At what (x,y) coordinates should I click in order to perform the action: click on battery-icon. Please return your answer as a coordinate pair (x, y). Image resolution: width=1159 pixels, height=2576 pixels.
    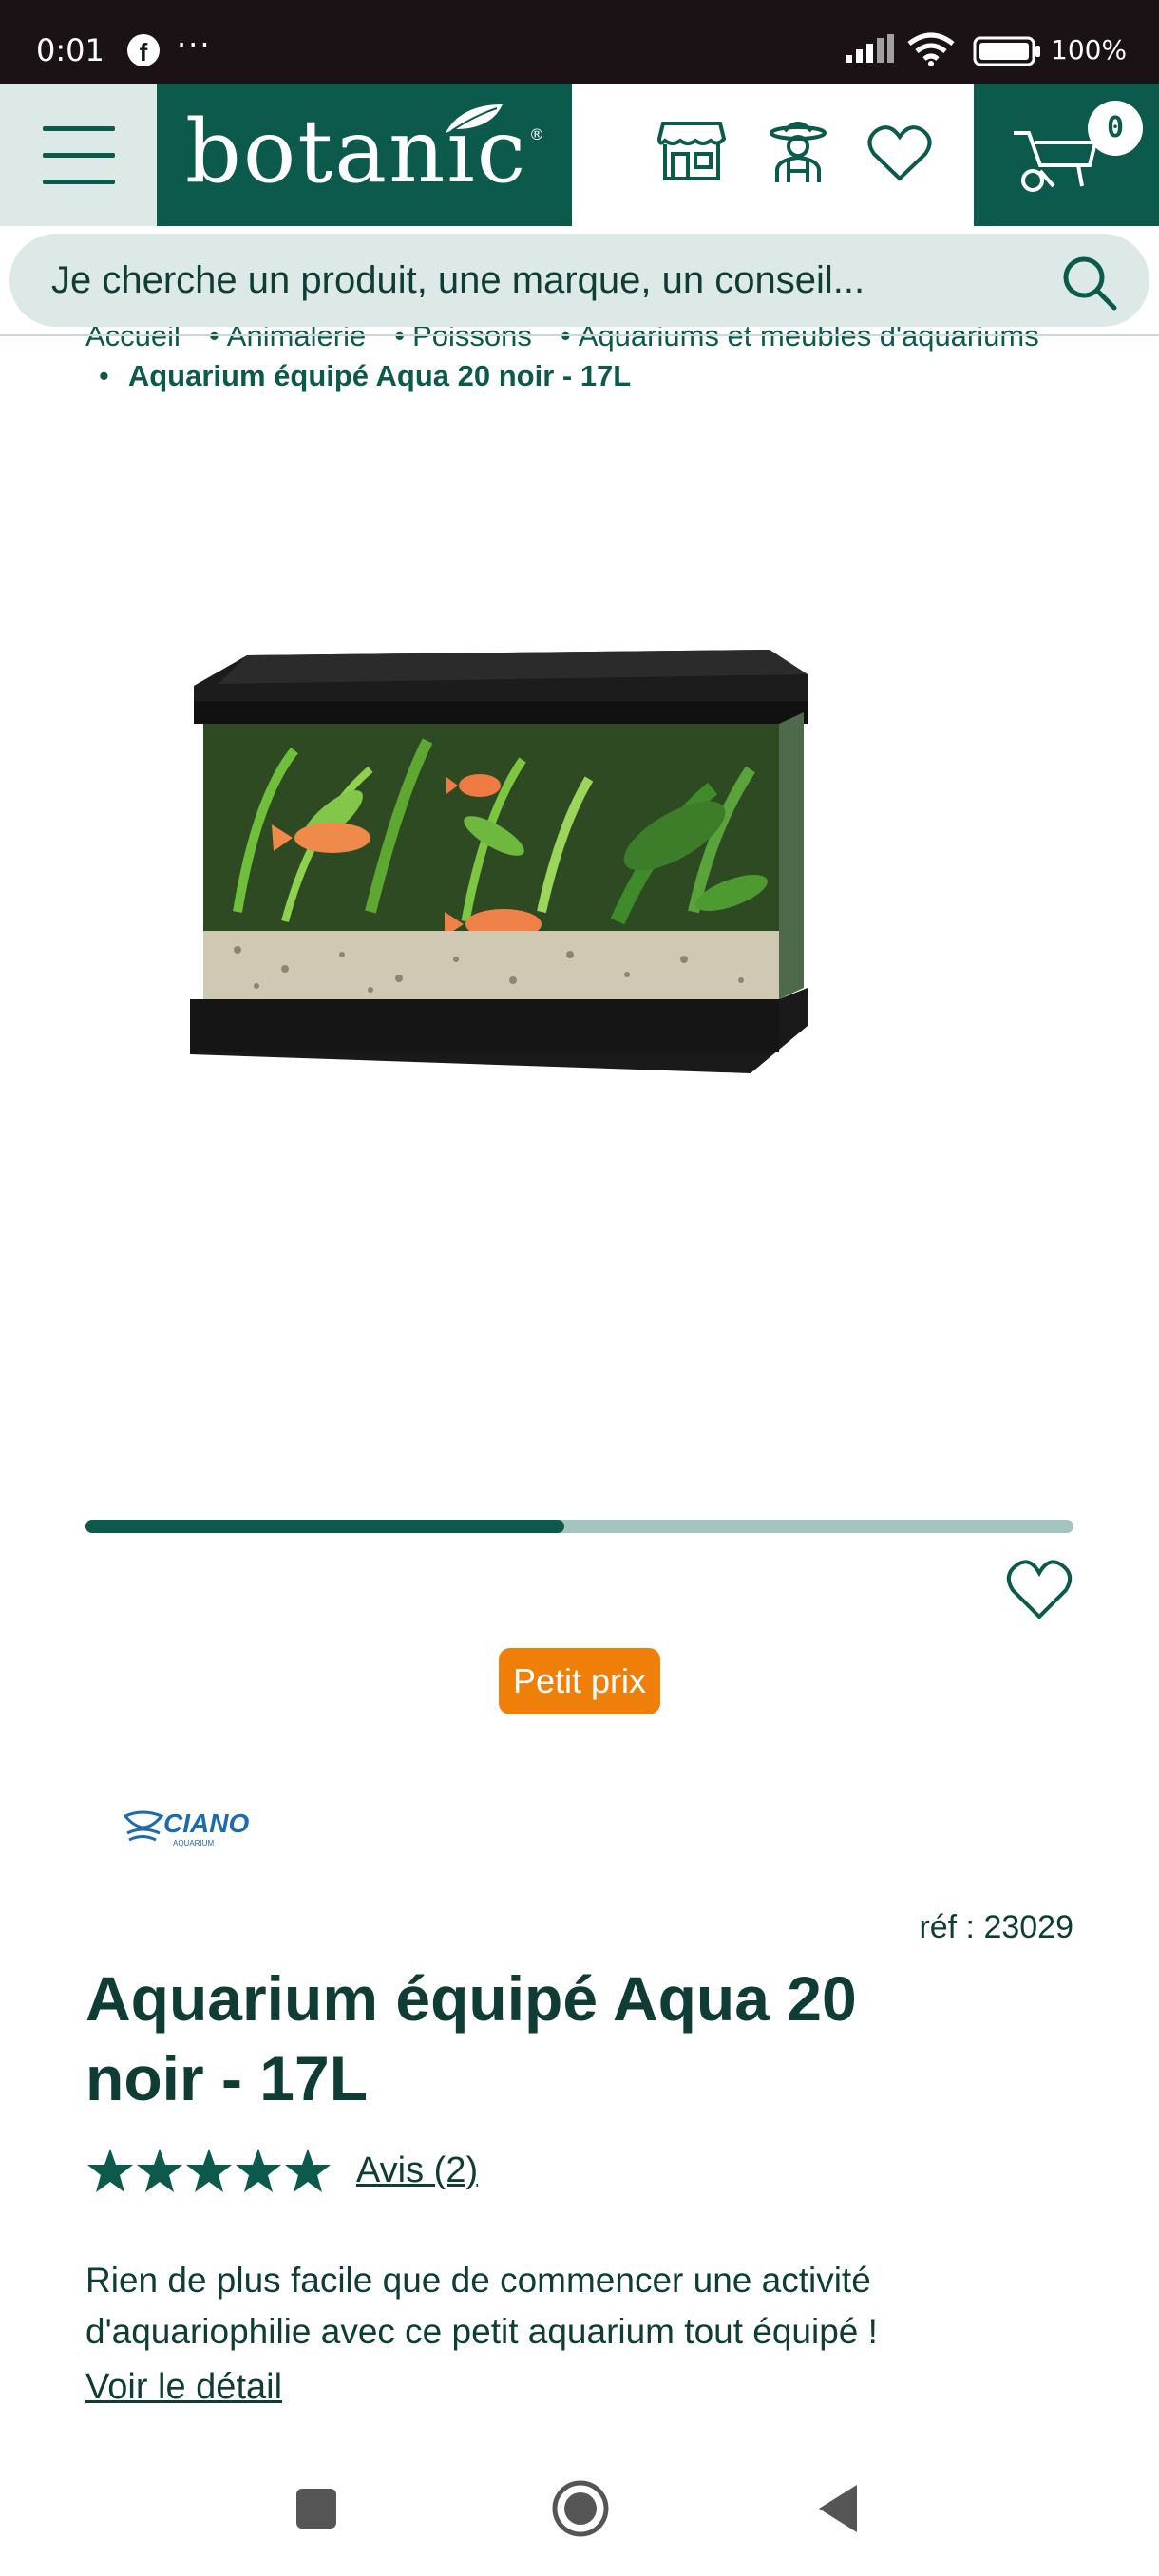
    Looking at the image, I should click on (1006, 51).